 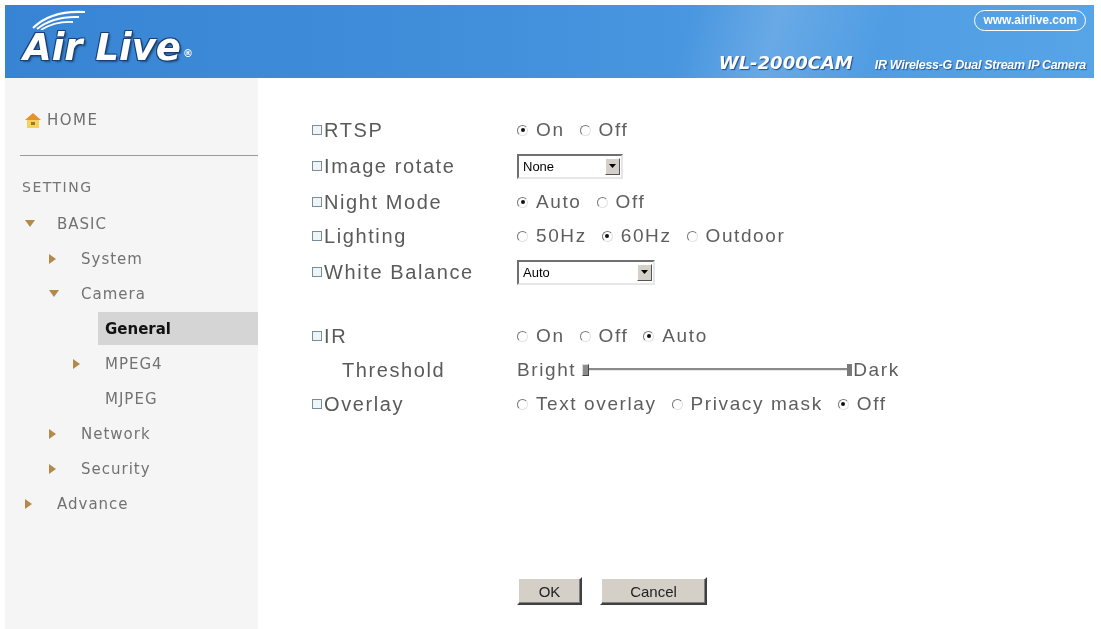 I want to click on tree-item: Security, so click(x=116, y=468).